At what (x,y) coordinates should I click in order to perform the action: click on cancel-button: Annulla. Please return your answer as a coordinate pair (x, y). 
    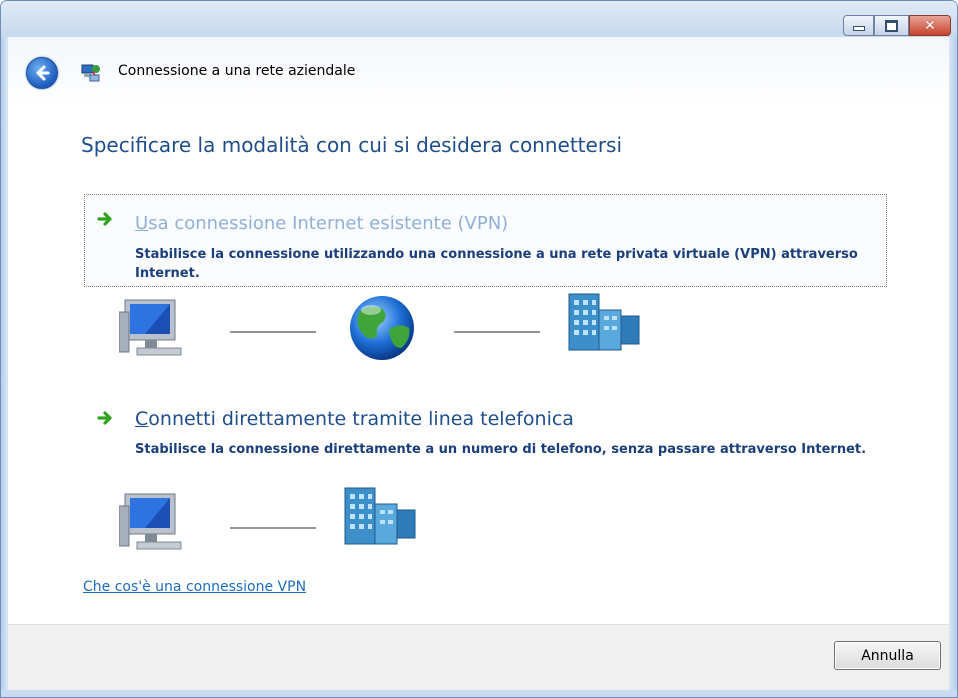
    Looking at the image, I should click on (887, 655).